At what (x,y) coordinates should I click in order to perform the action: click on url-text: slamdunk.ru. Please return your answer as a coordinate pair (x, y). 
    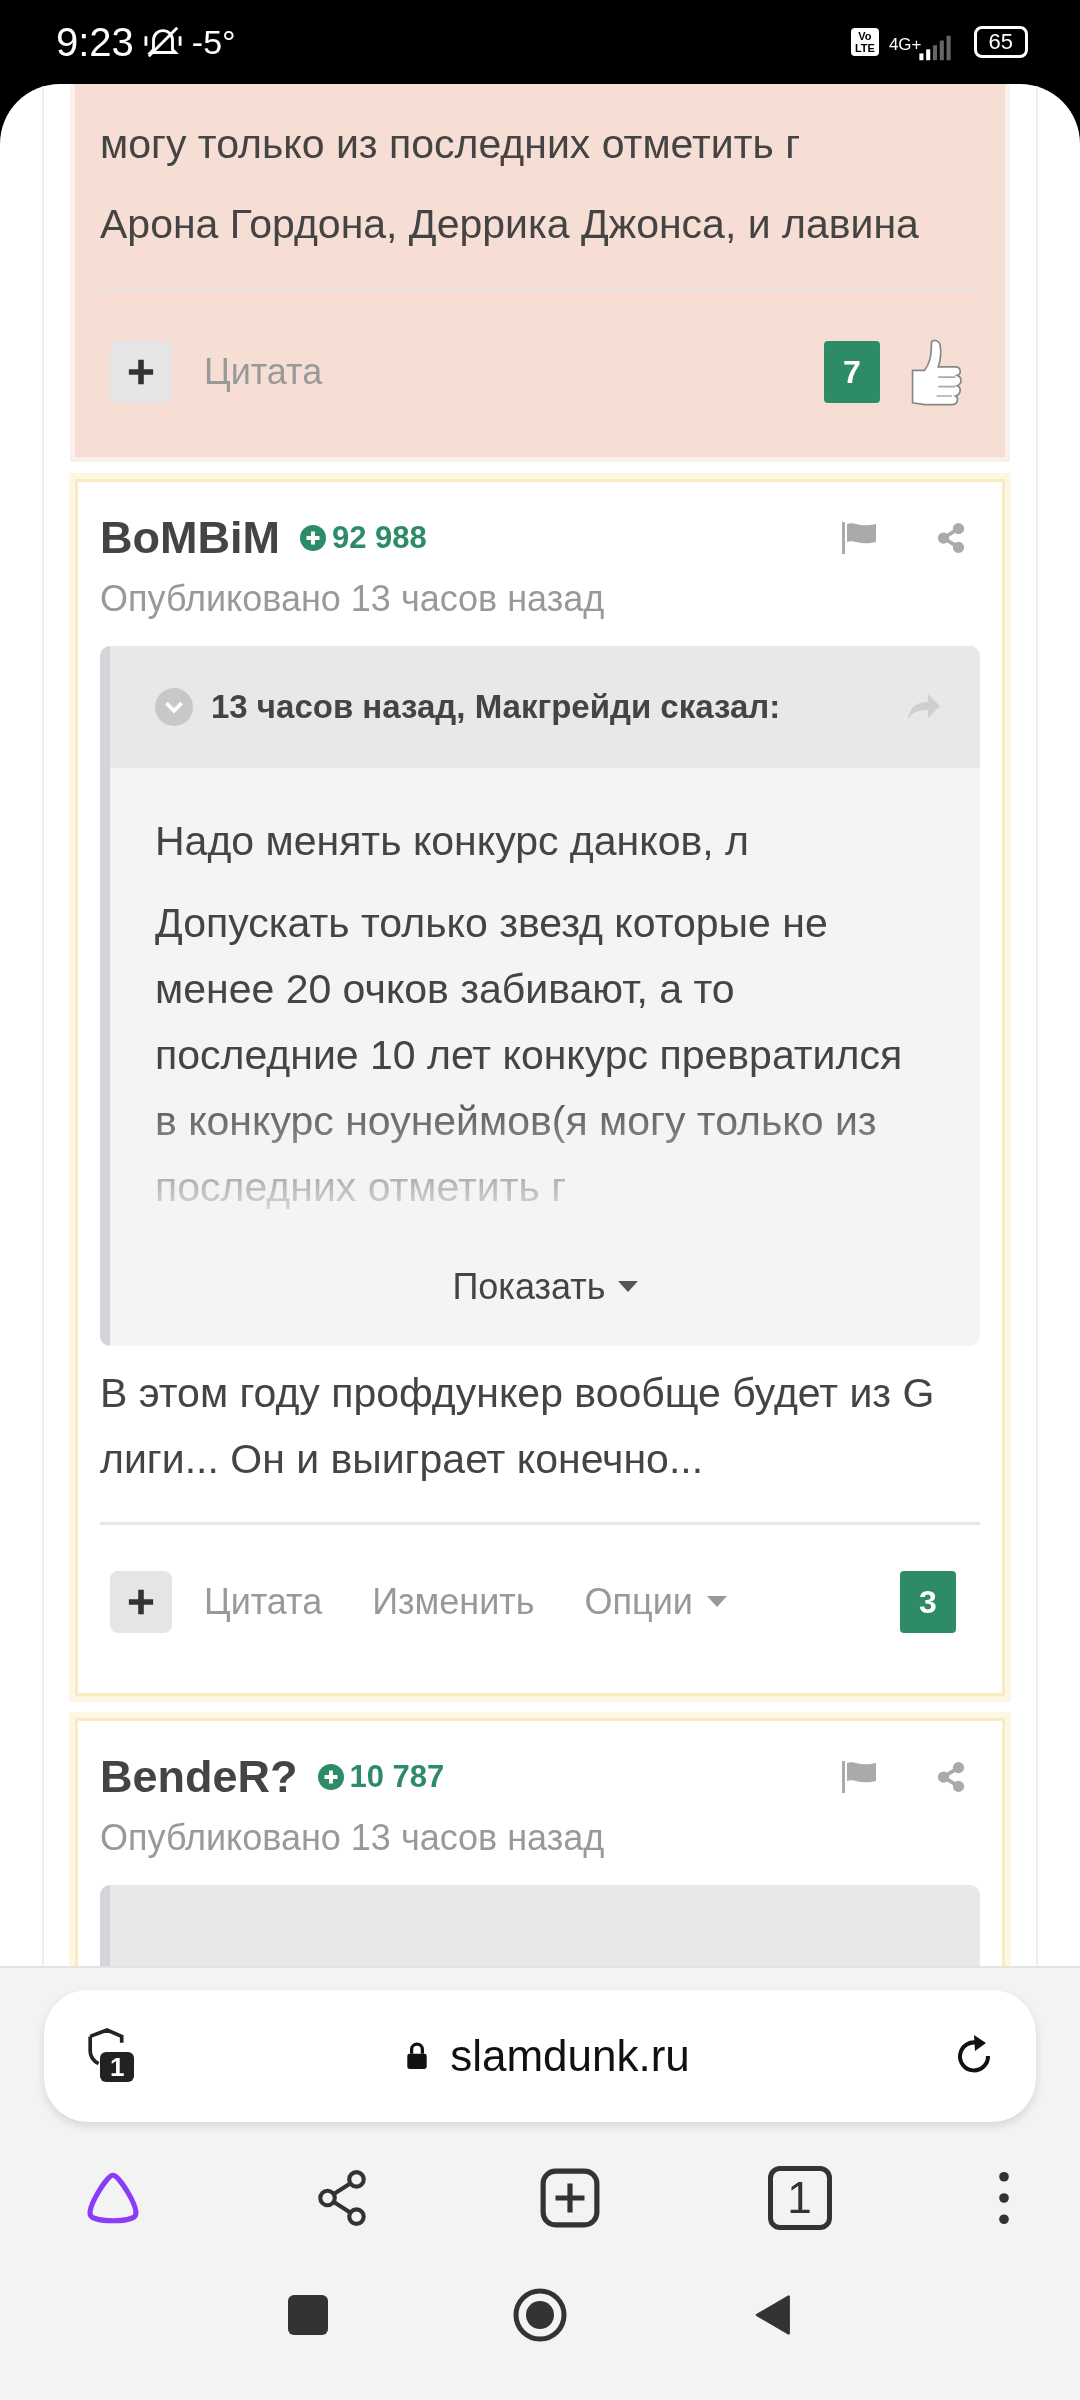
    Looking at the image, I should click on (570, 2056).